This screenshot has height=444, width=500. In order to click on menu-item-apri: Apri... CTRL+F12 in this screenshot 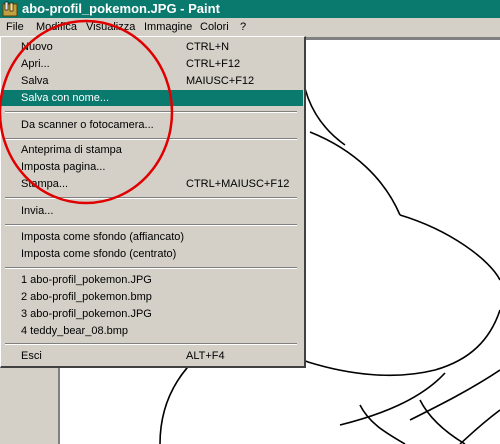, I will do `click(152, 64)`.